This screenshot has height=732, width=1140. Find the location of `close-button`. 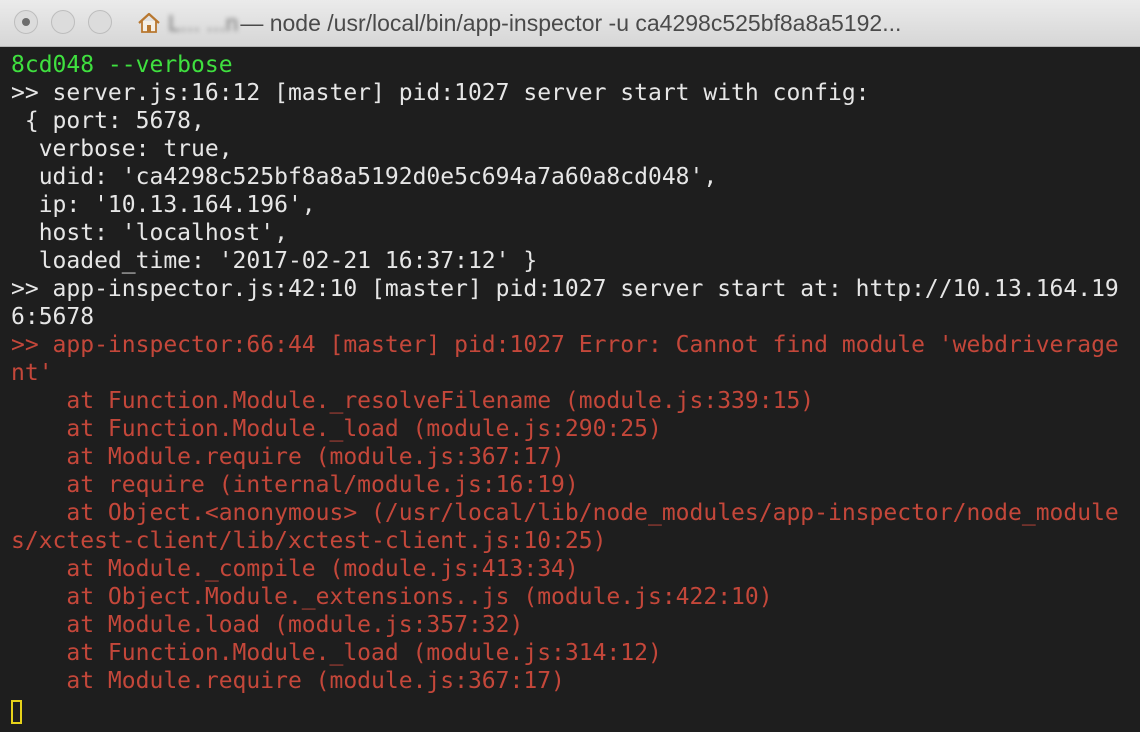

close-button is located at coordinates (26, 22).